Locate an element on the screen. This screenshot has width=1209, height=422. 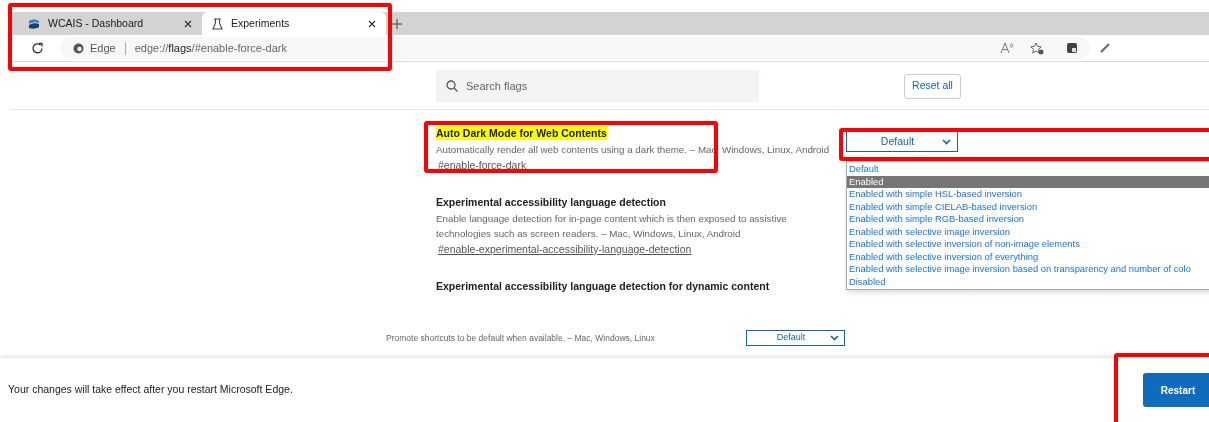
search-field: Search flags is located at coordinates (597, 86).